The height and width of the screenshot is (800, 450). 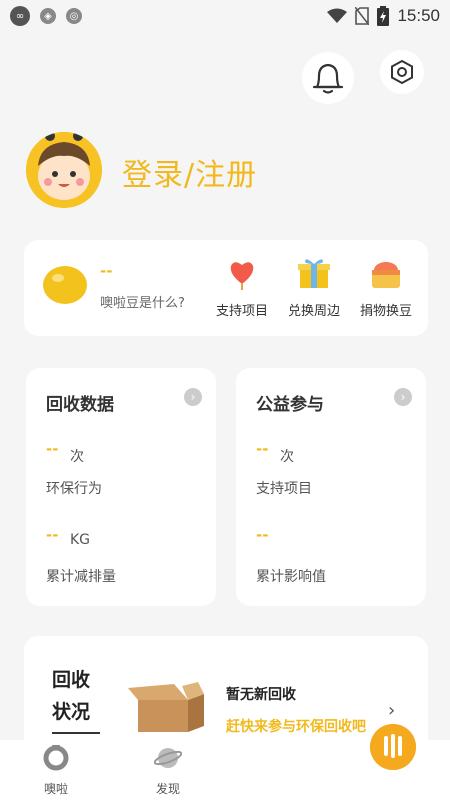 What do you see at coordinates (71, 696) in the screenshot?
I see `recycle-status-title: 回收 状况` at bounding box center [71, 696].